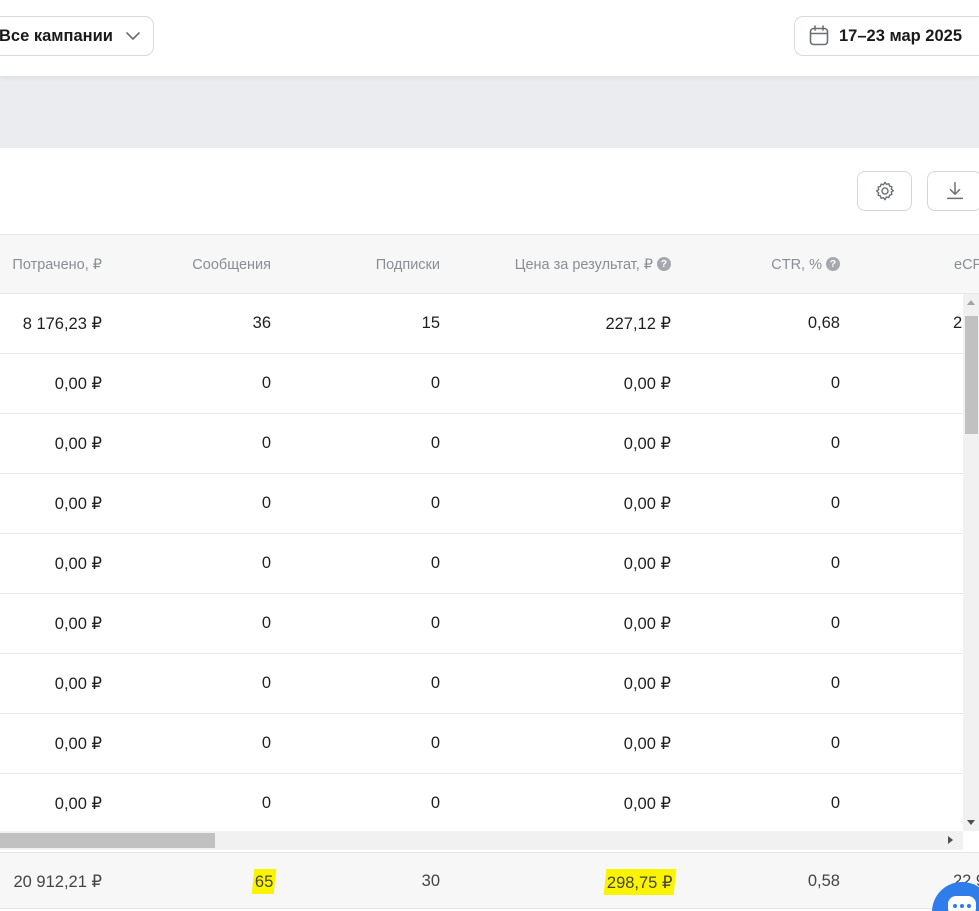  I want to click on totals-row: 20 912,21 ₽ 65 30 298,75 ₽ 0,58 22,9, so click(489, 880).